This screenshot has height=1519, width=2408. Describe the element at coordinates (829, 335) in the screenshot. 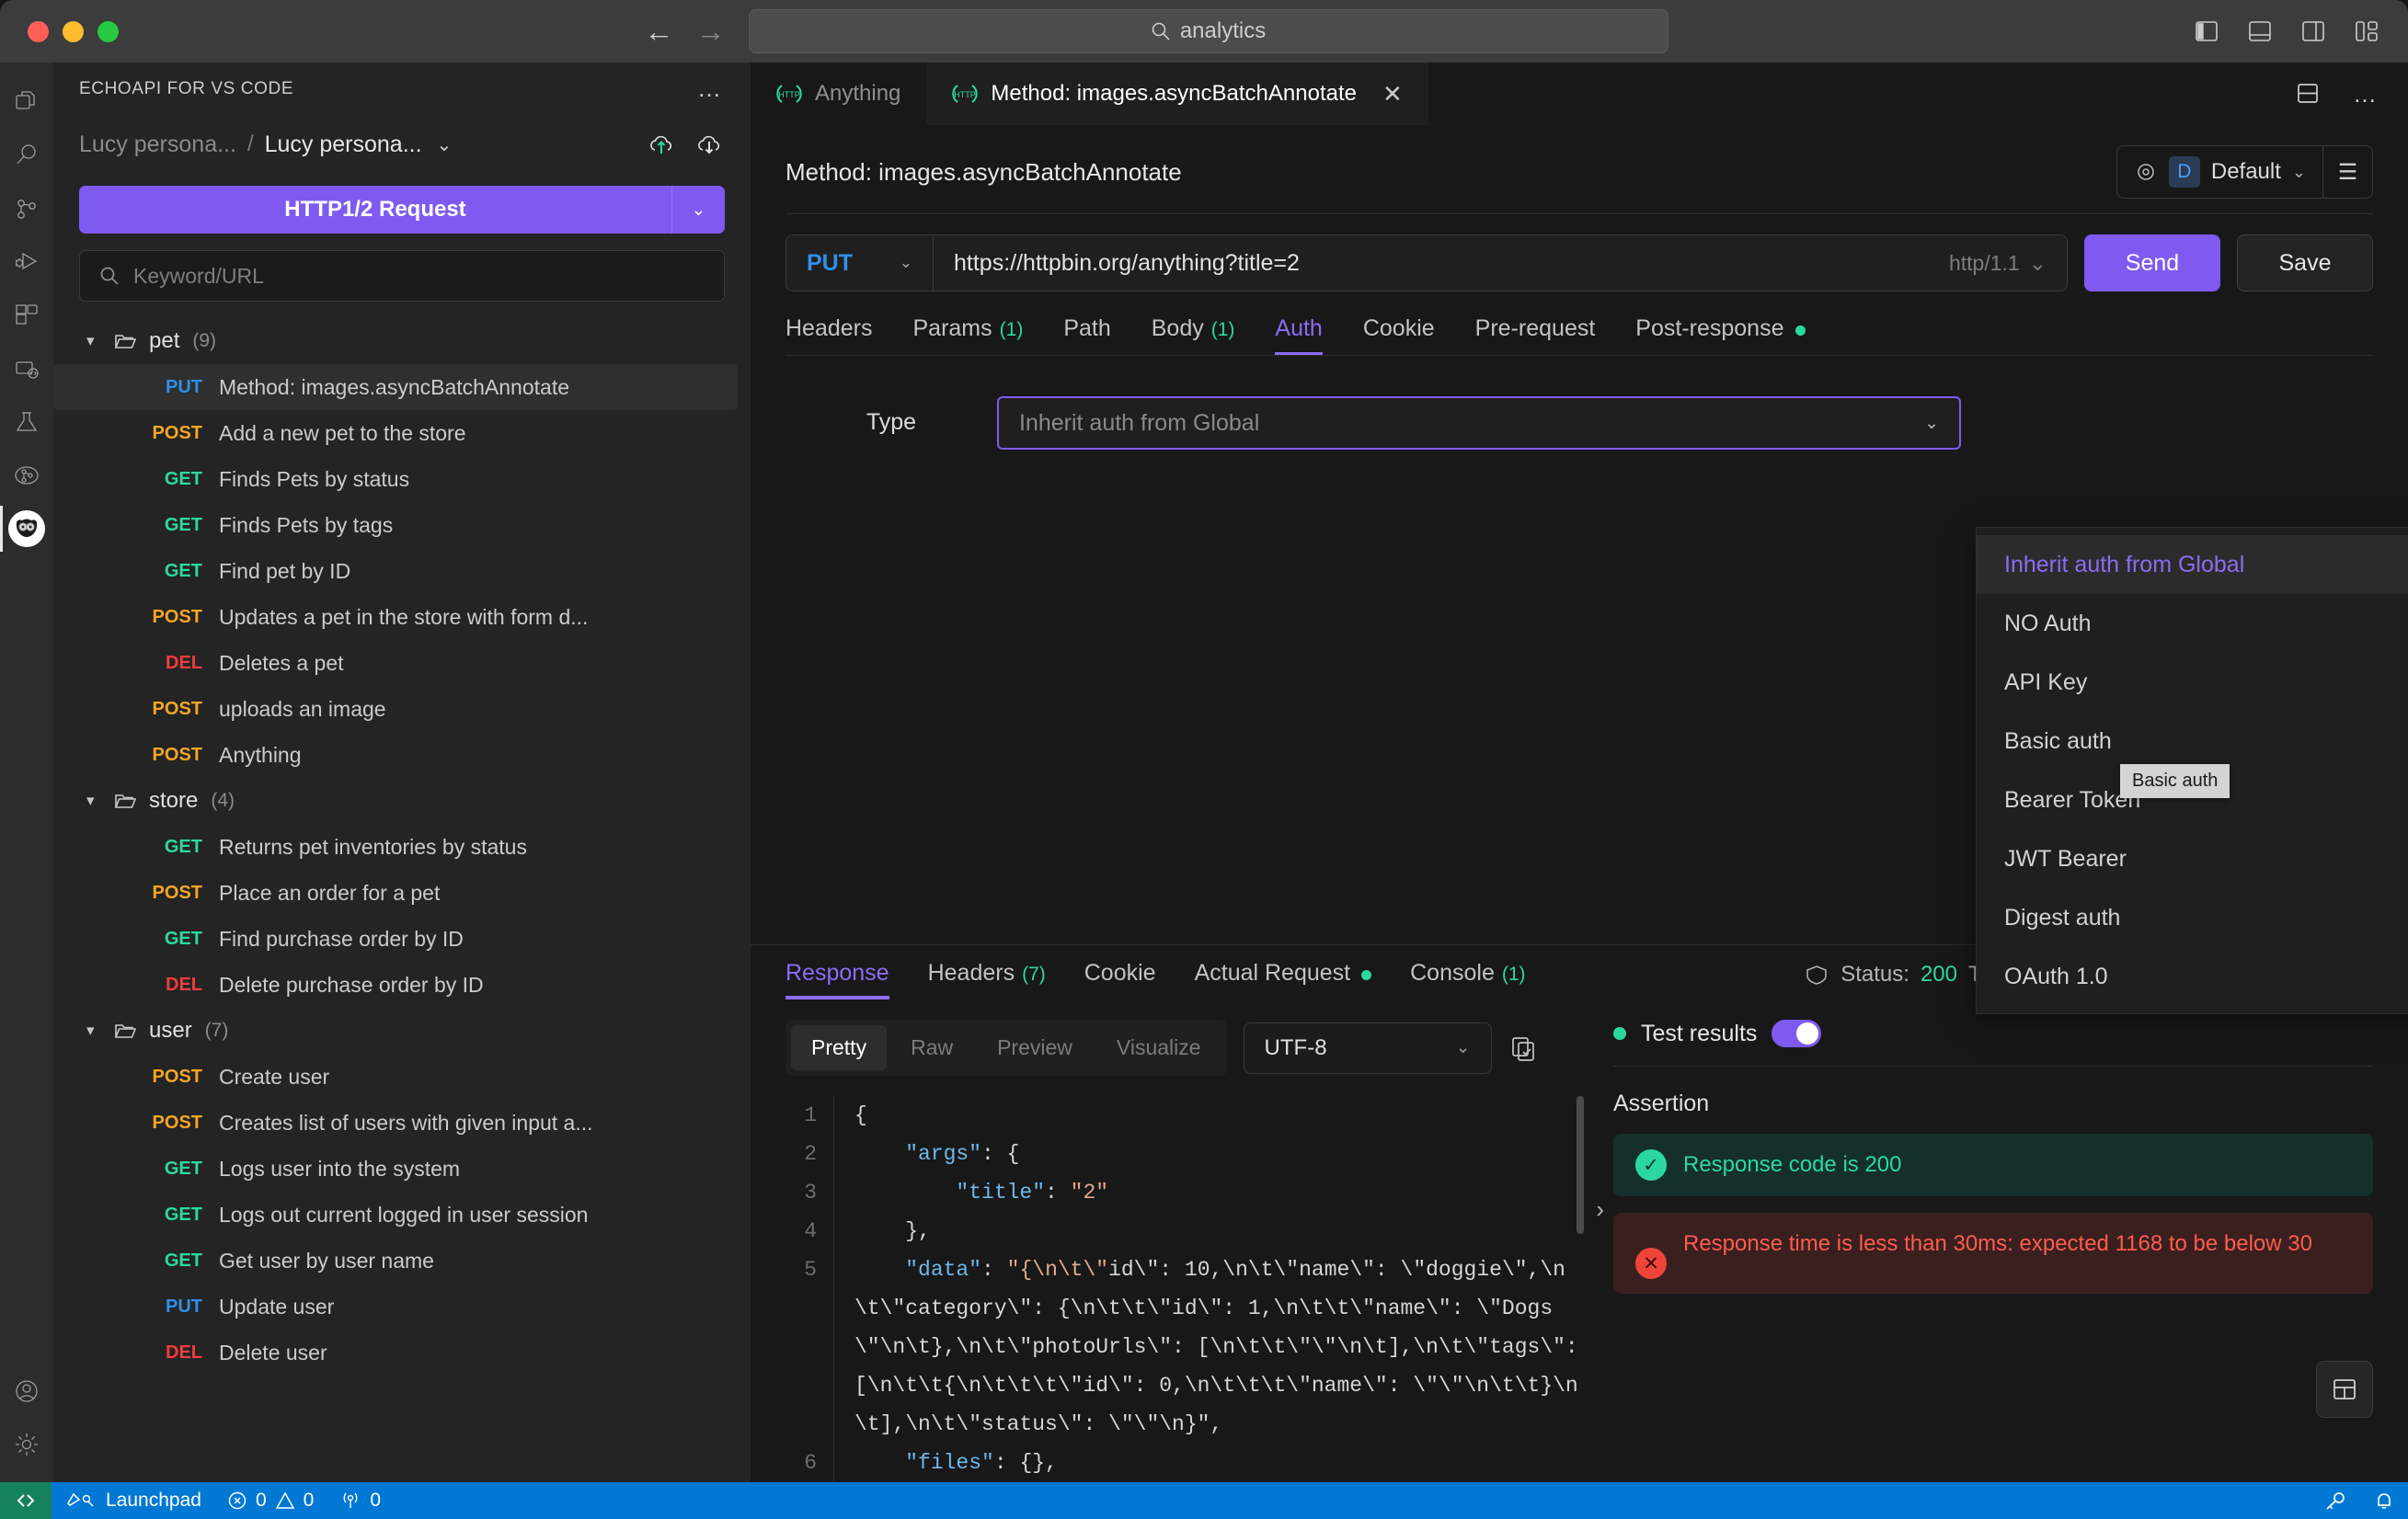

I see `request-tab-headers: Headers` at that location.